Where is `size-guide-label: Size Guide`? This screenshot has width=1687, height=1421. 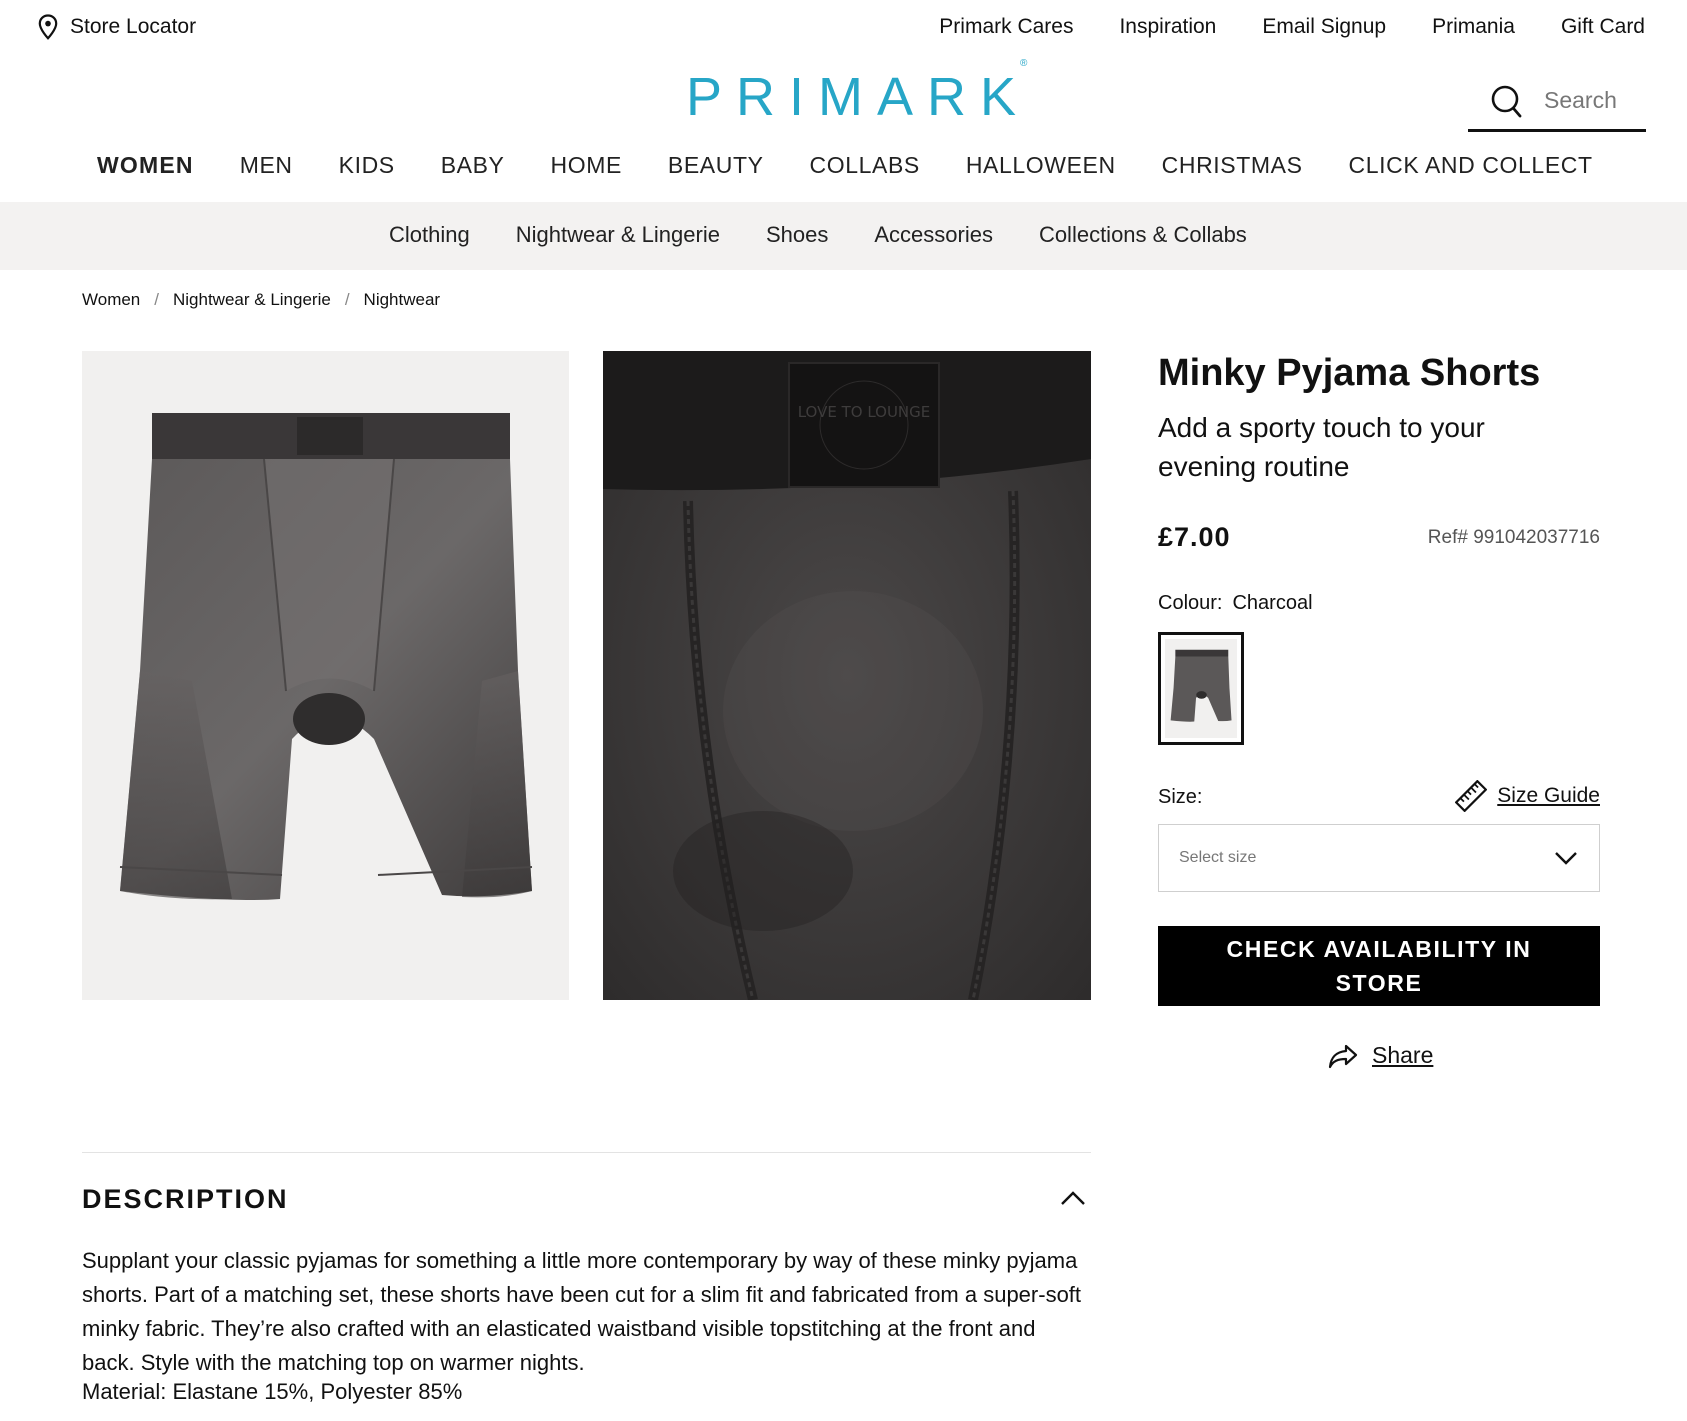
size-guide-label: Size Guide is located at coordinates (1548, 795).